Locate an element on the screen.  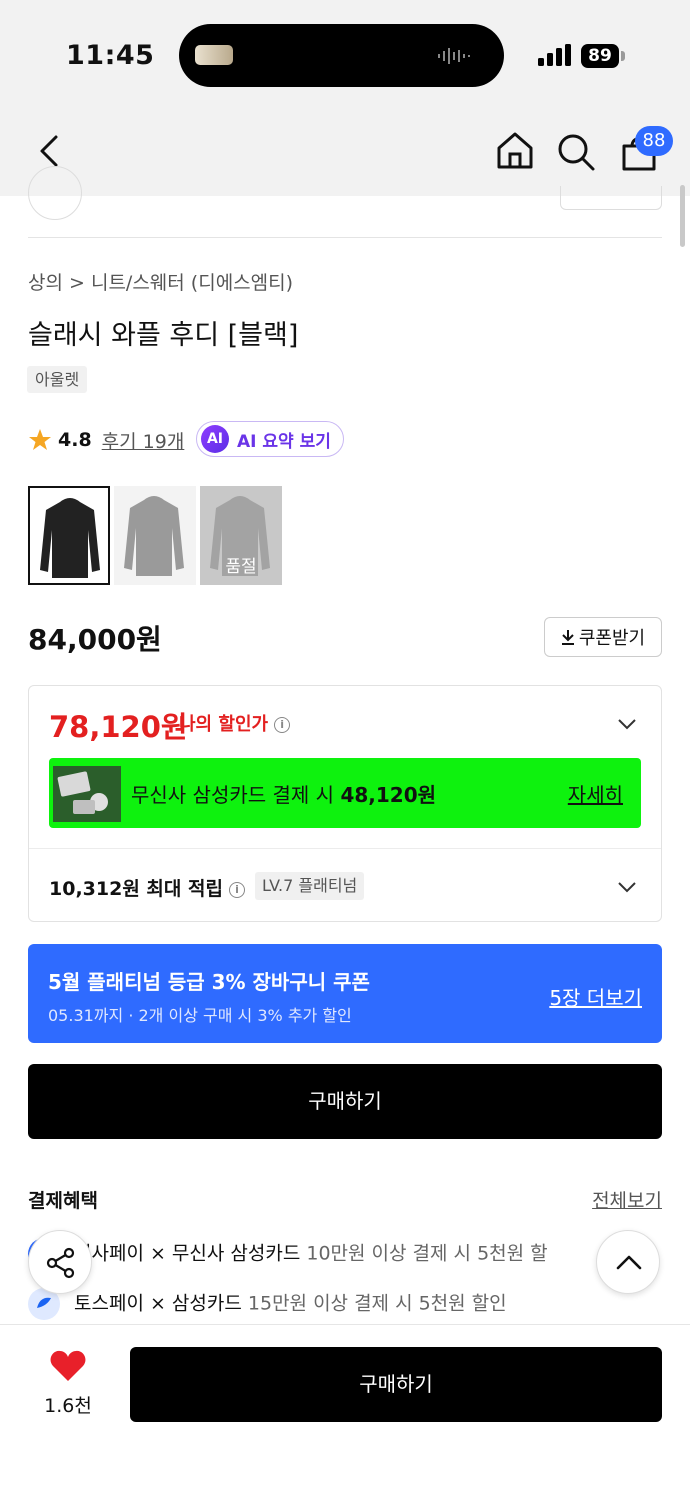
card-promo-price: 48,120원 is located at coordinates (388, 795).